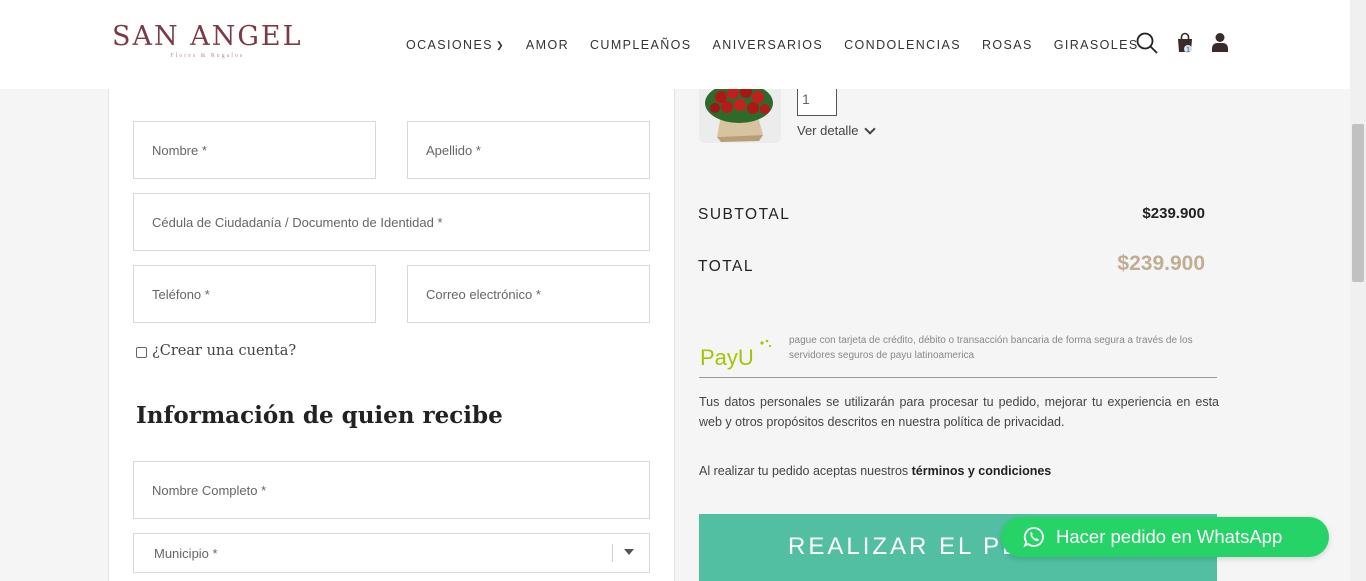 The width and height of the screenshot is (1366, 581). What do you see at coordinates (1173, 213) in the screenshot?
I see `subtotal-value: $239.900` at bounding box center [1173, 213].